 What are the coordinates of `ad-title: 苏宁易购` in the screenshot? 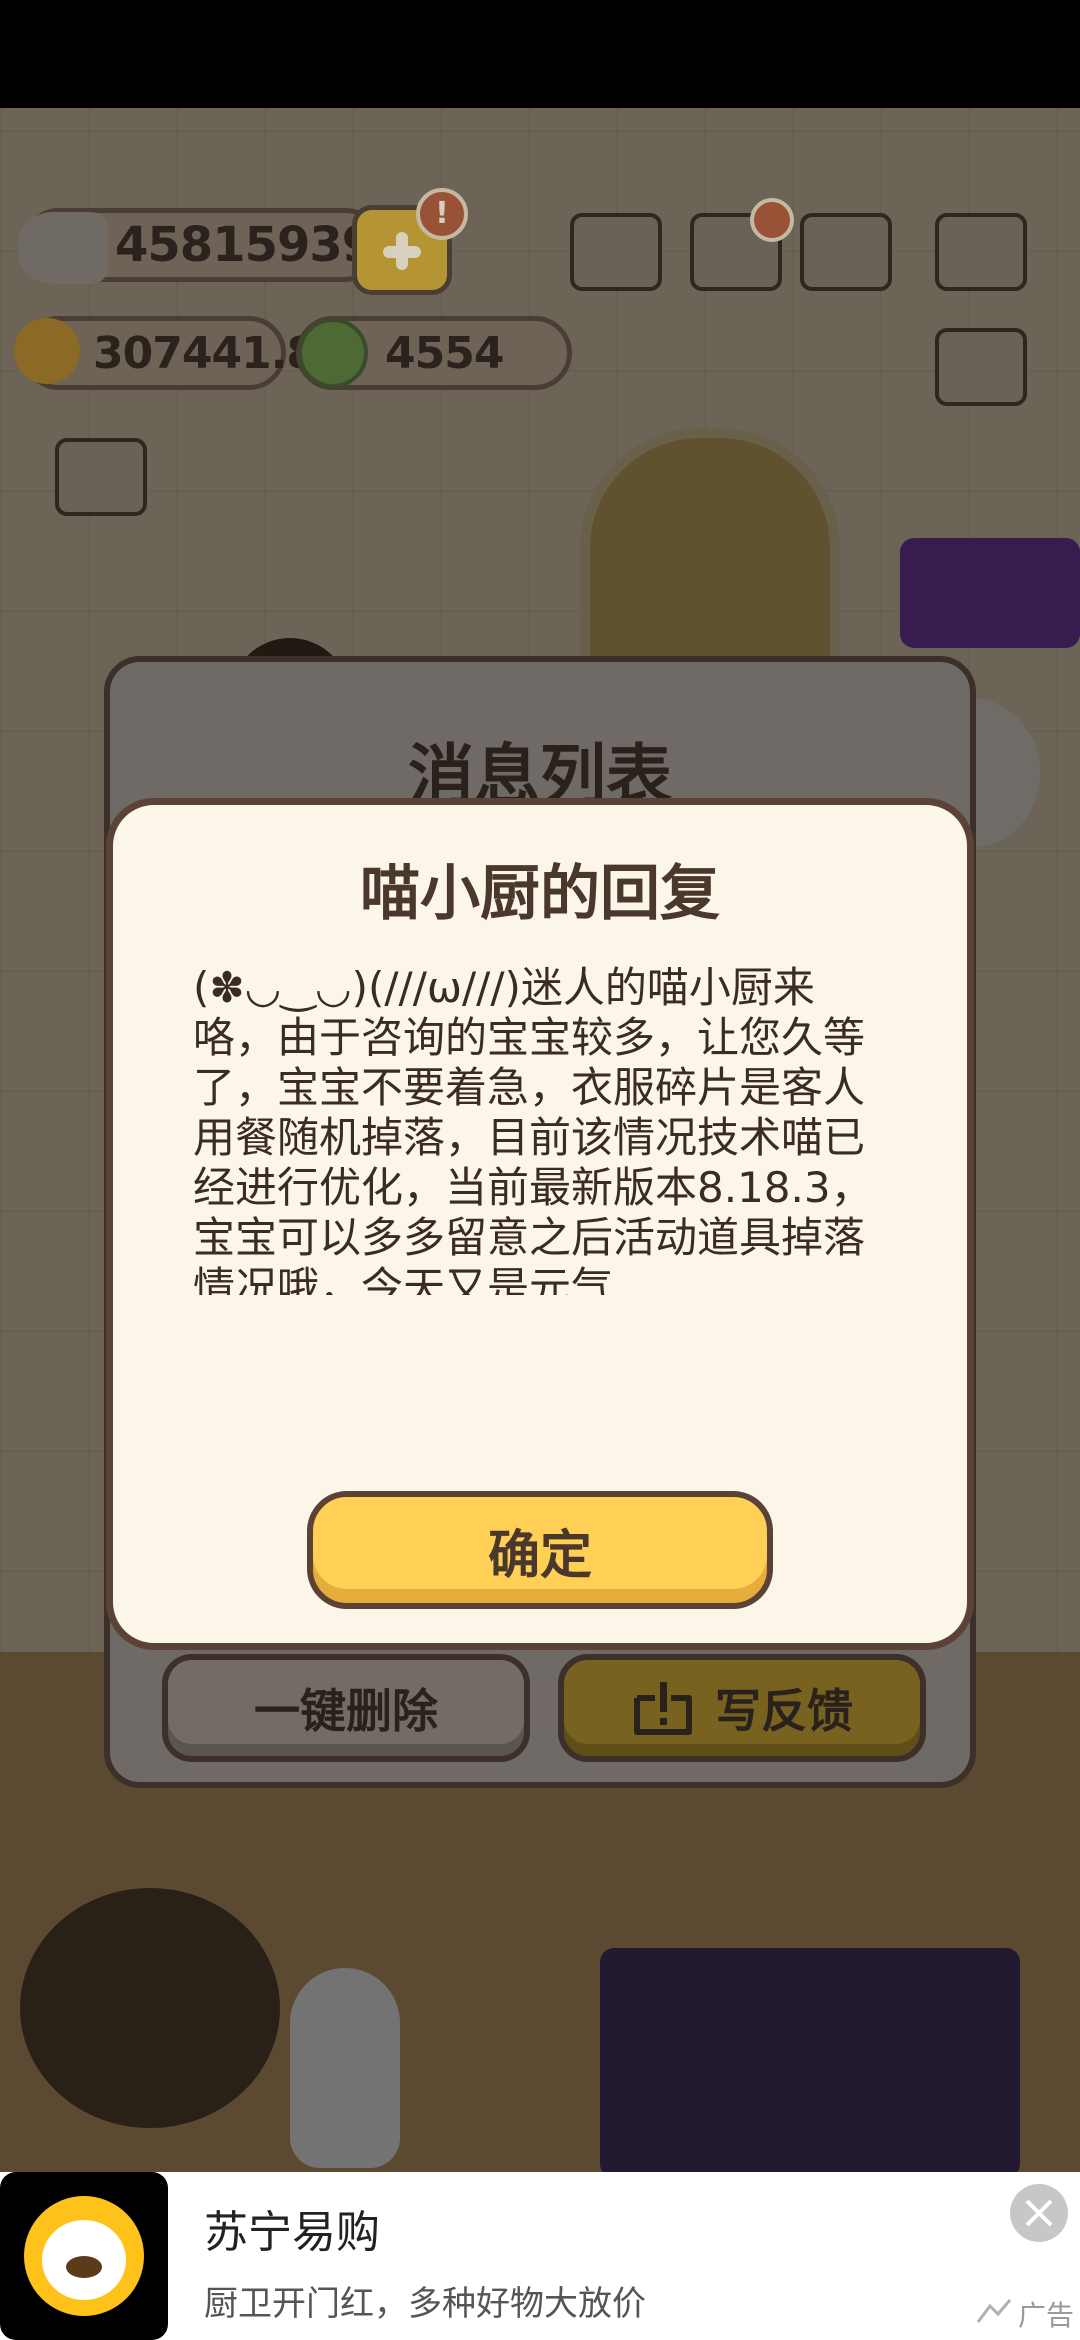 It's located at (292, 2232).